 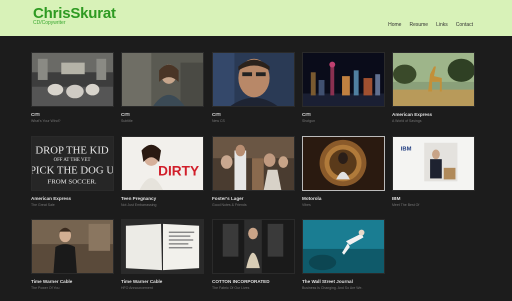 I want to click on thumb-text-line3: PICK THE DOG U, so click(x=72, y=171).